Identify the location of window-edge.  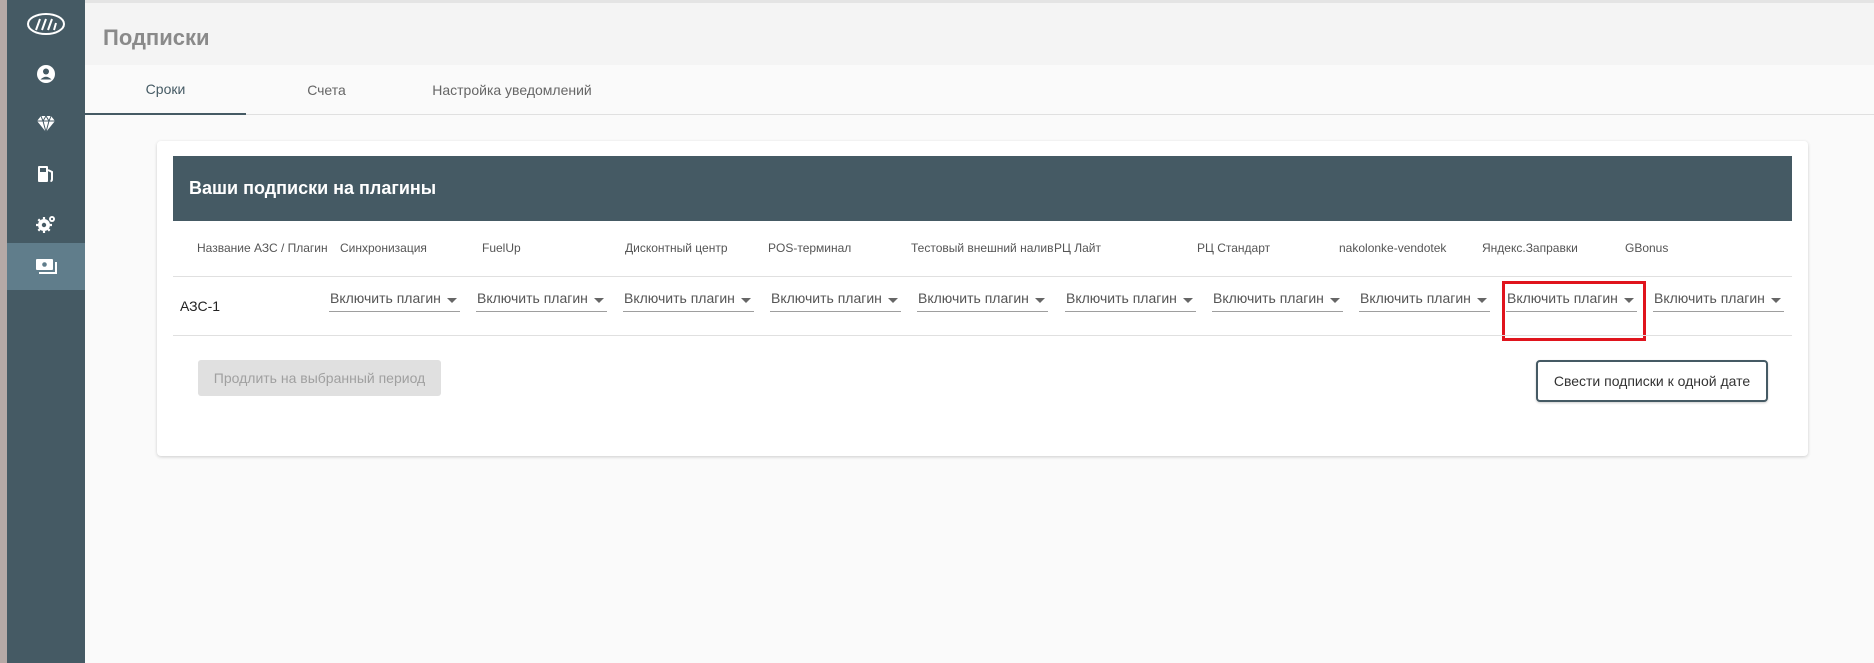
(3, 331).